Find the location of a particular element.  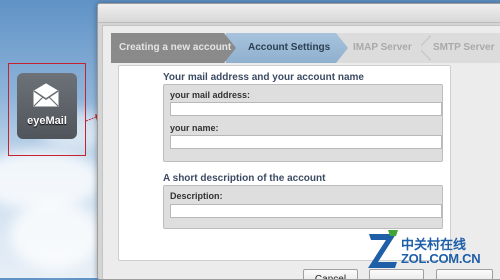

zol-watermark: 中关村在线 ZOL.COM.CN is located at coordinates (432, 251).